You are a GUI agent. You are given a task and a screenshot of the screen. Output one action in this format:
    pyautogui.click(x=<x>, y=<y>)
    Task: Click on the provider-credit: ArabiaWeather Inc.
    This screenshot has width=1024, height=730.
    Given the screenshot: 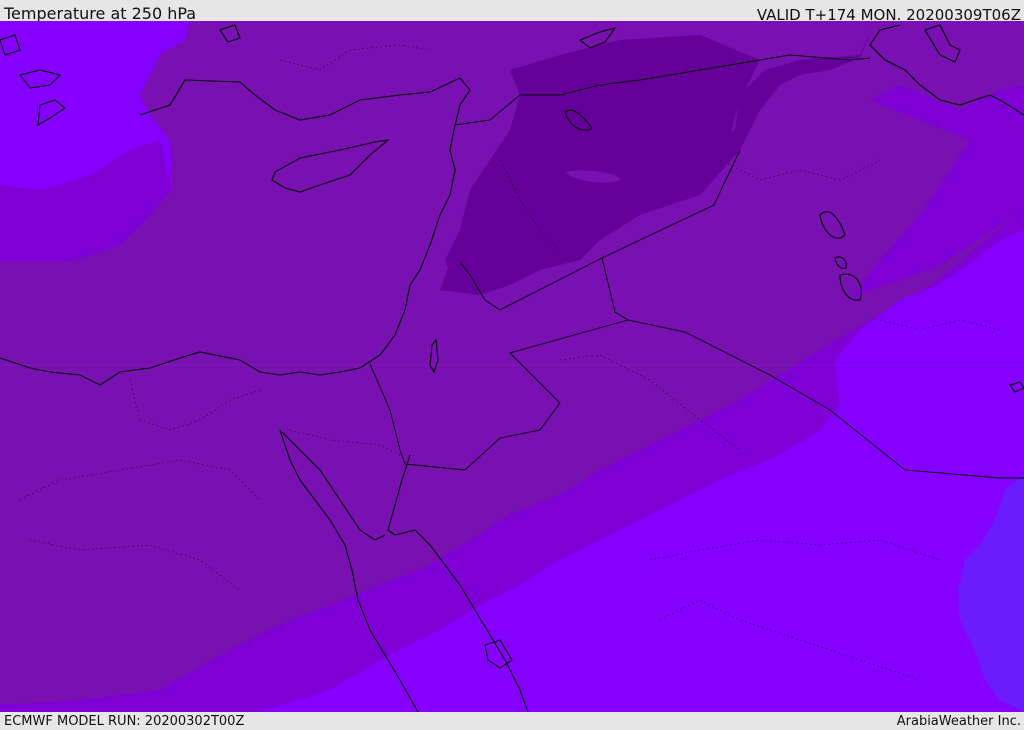 What is the action you would take?
    pyautogui.click(x=958, y=721)
    